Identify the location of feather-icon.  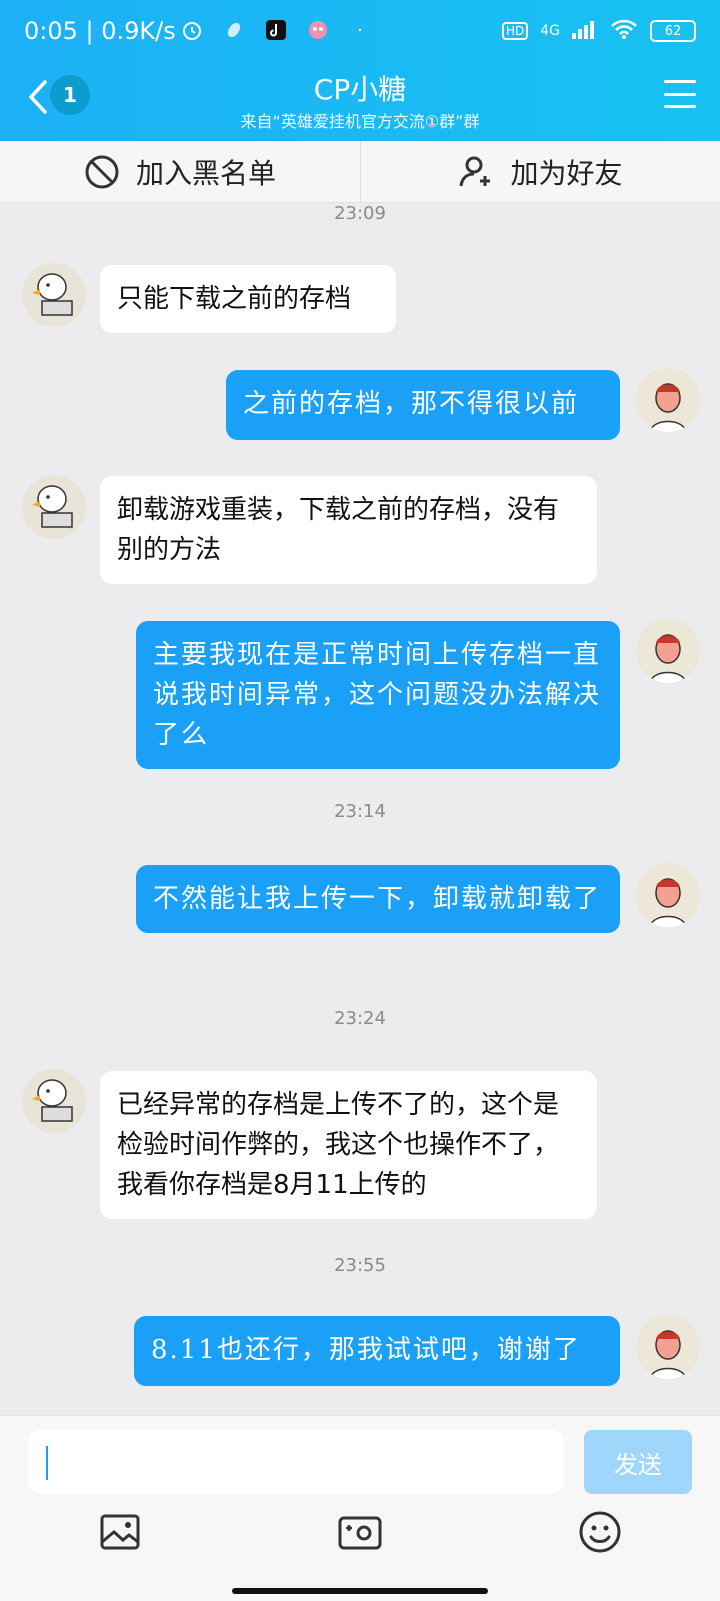
(234, 30).